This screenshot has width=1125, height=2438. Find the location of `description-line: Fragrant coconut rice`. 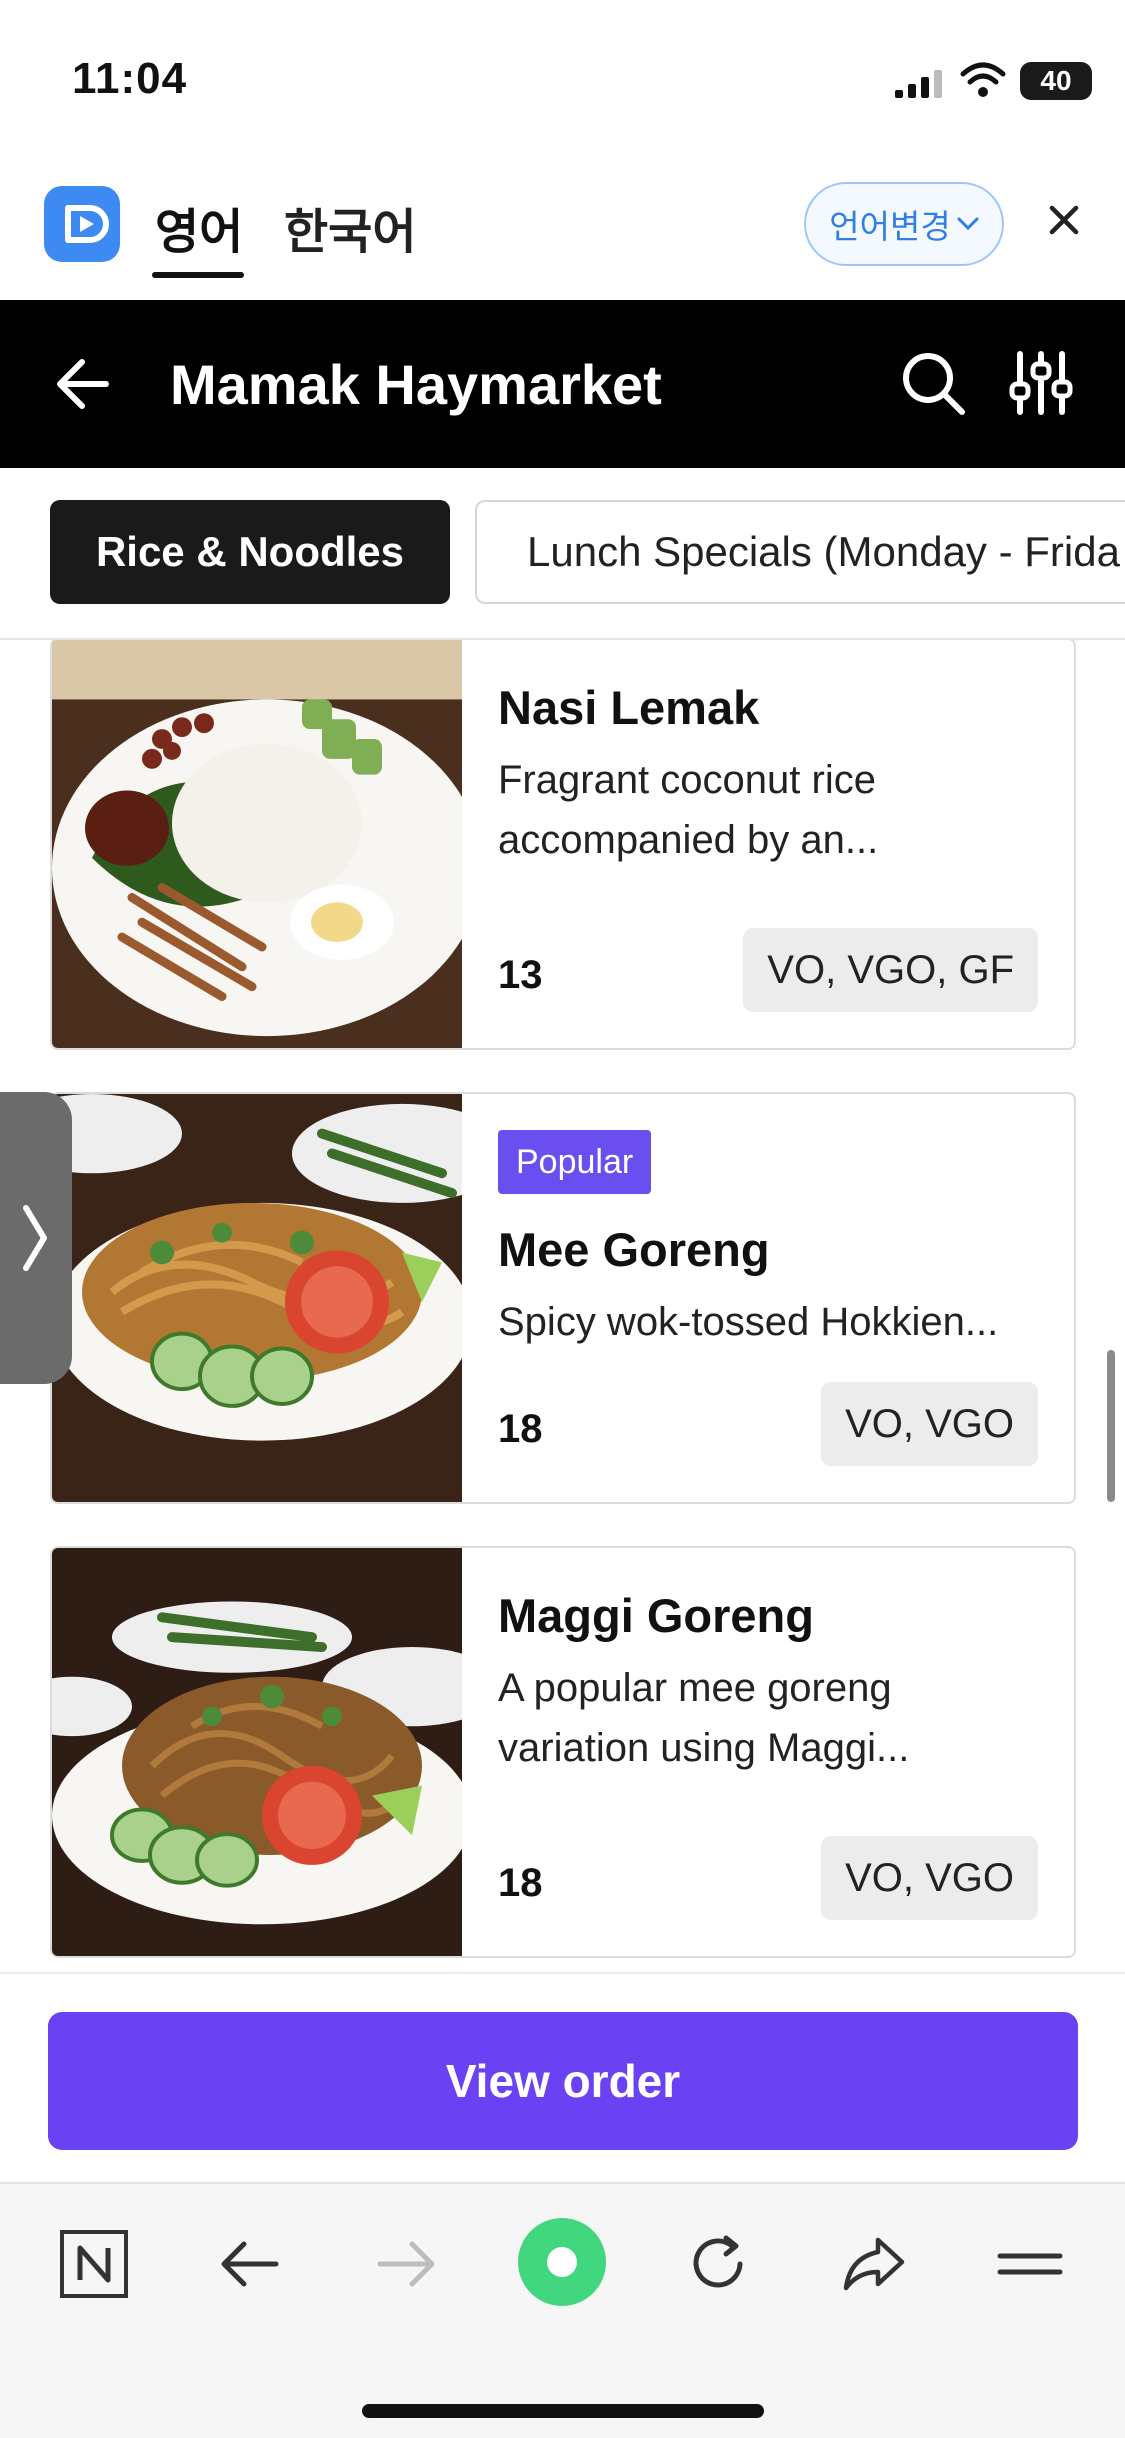

description-line: Fragrant coconut rice is located at coordinates (687, 780).